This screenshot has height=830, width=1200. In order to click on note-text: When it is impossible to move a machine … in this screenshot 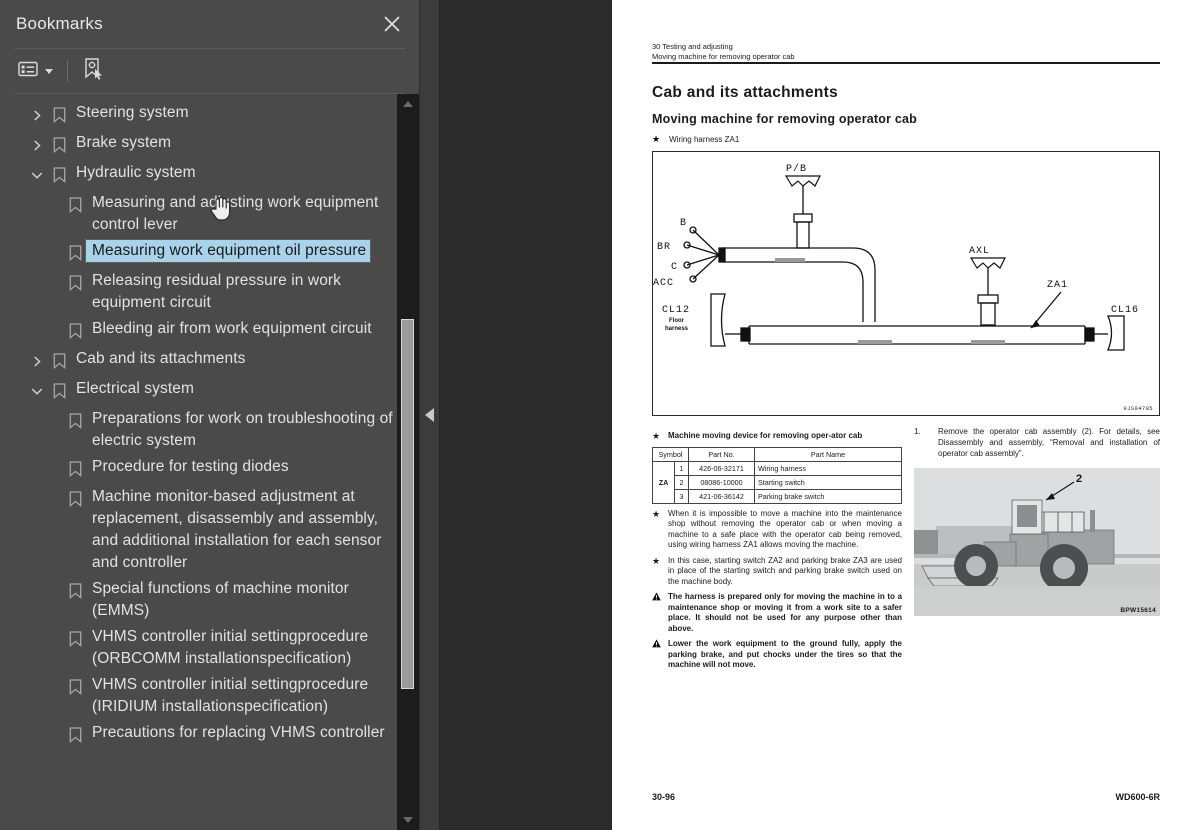, I will do `click(785, 529)`.